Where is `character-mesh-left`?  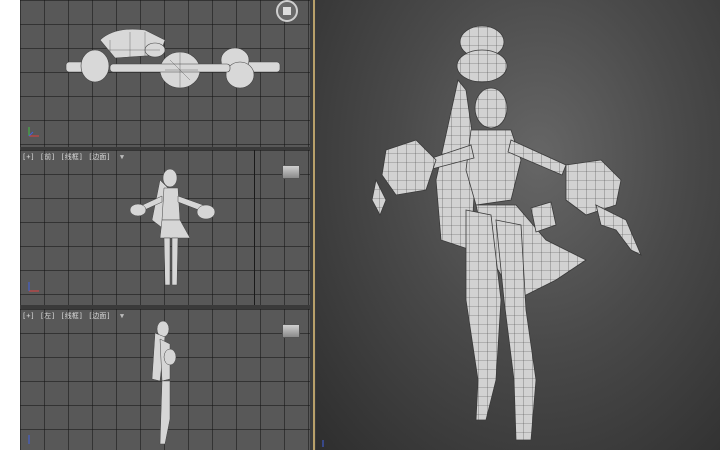 character-mesh-left is located at coordinates (164, 382).